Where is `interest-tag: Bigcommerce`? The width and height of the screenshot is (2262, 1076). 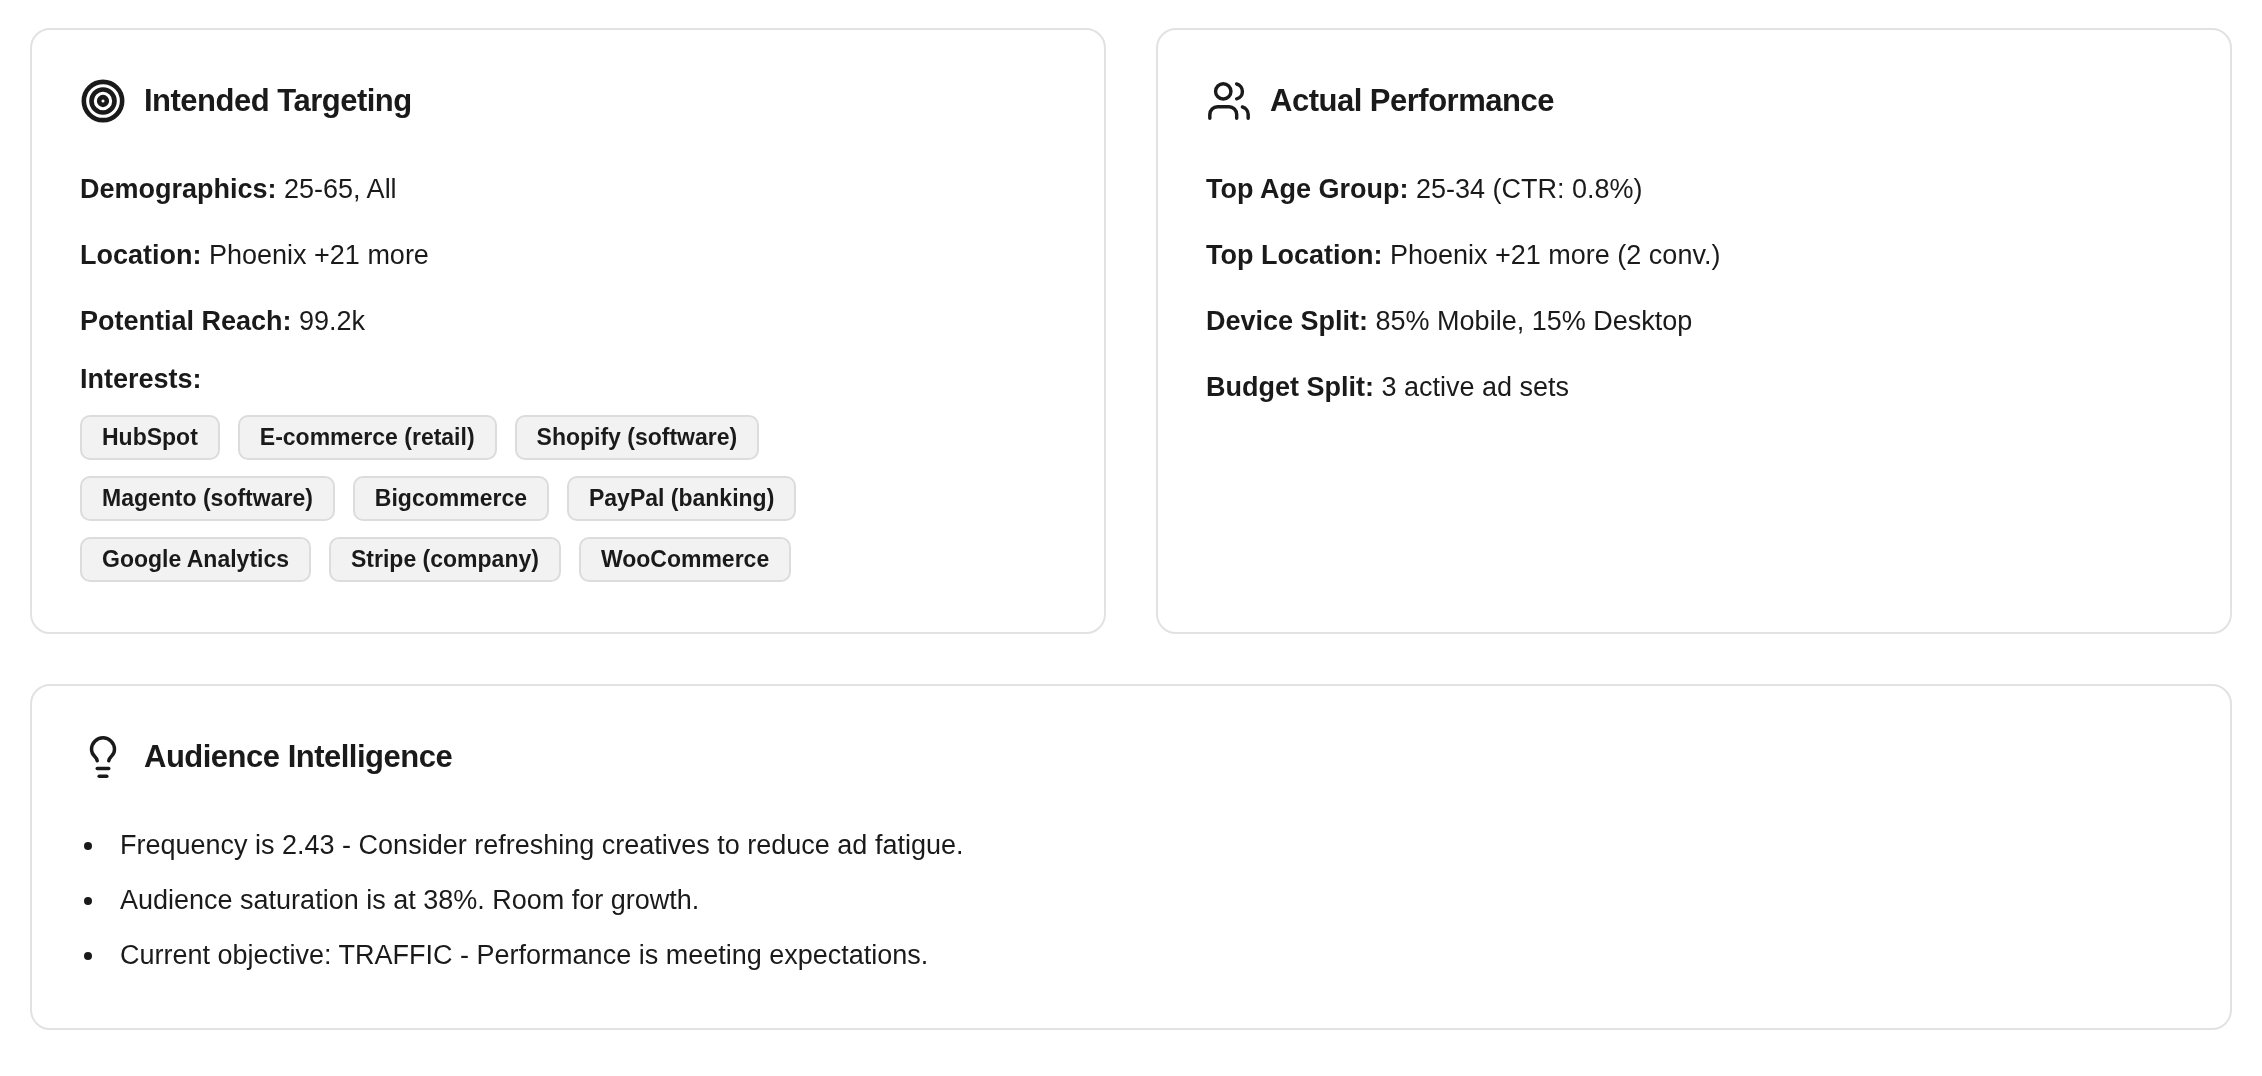 interest-tag: Bigcommerce is located at coordinates (450, 498).